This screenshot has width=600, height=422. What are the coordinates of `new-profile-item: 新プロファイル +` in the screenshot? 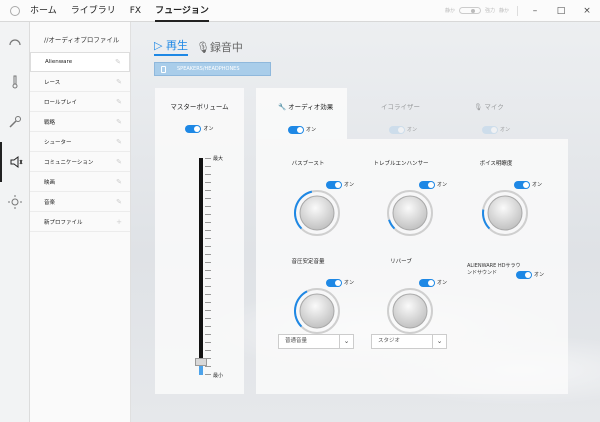 It's located at (80, 222).